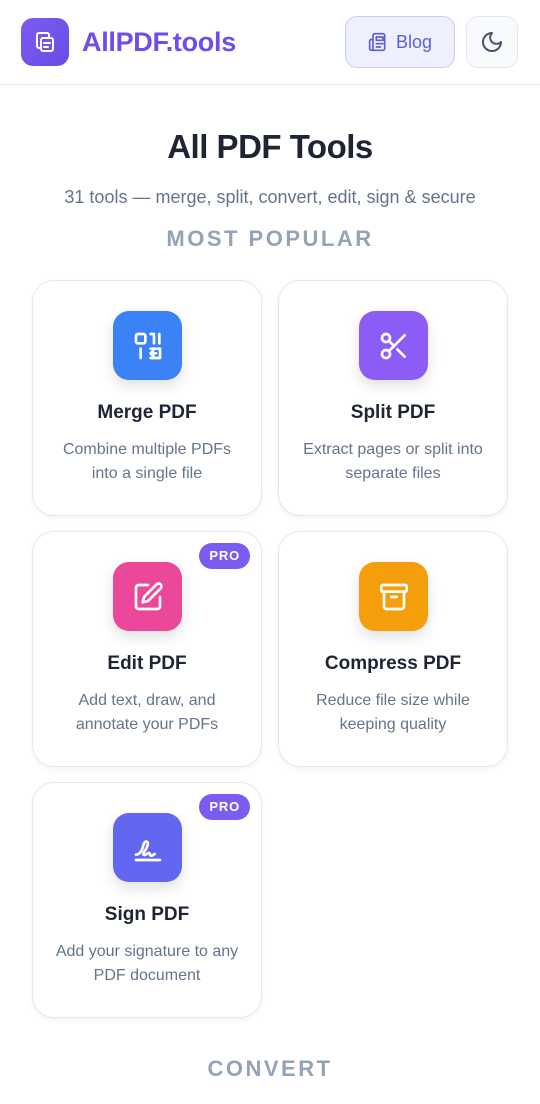 The height and width of the screenshot is (1104, 540). What do you see at coordinates (393, 412) in the screenshot?
I see `tool-title: Split PDF` at bounding box center [393, 412].